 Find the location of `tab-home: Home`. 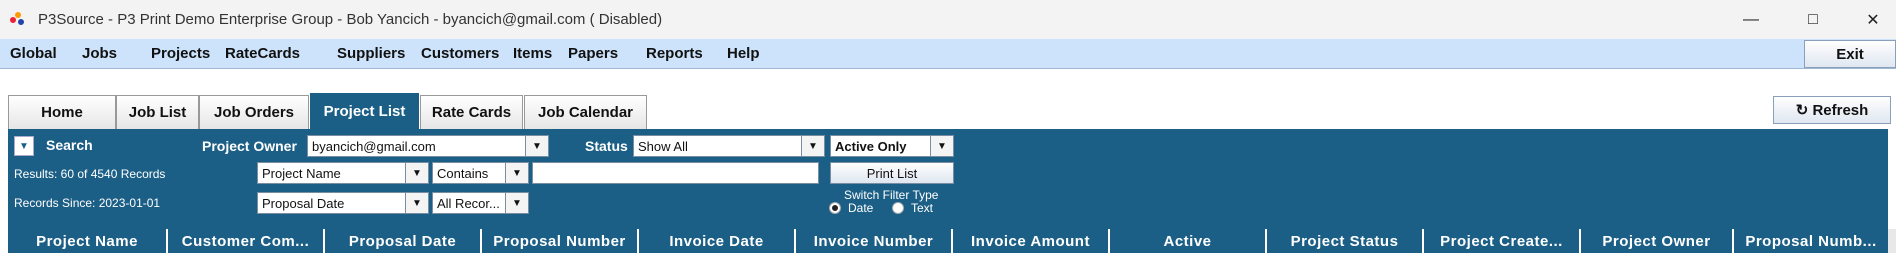

tab-home: Home is located at coordinates (62, 112).